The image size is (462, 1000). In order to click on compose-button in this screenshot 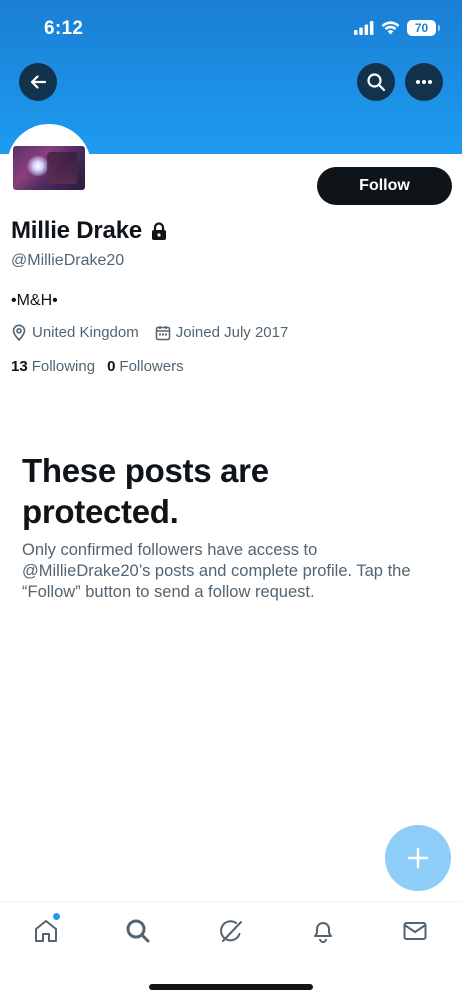, I will do `click(418, 858)`.